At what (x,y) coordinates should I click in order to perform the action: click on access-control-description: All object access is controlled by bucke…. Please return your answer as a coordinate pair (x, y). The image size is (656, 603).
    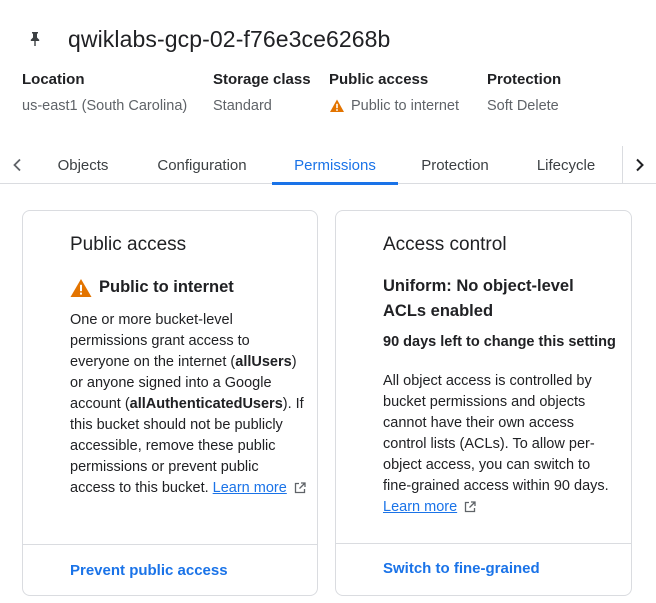
    Looking at the image, I should click on (501, 444).